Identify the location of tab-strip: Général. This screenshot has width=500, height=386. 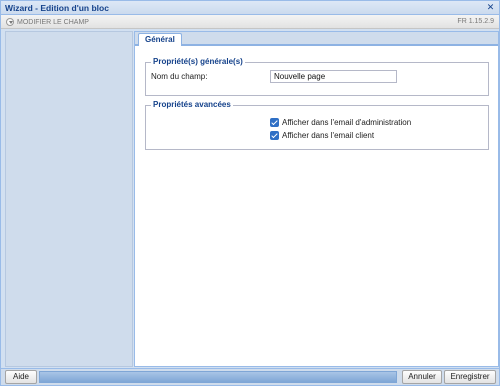
(316, 39).